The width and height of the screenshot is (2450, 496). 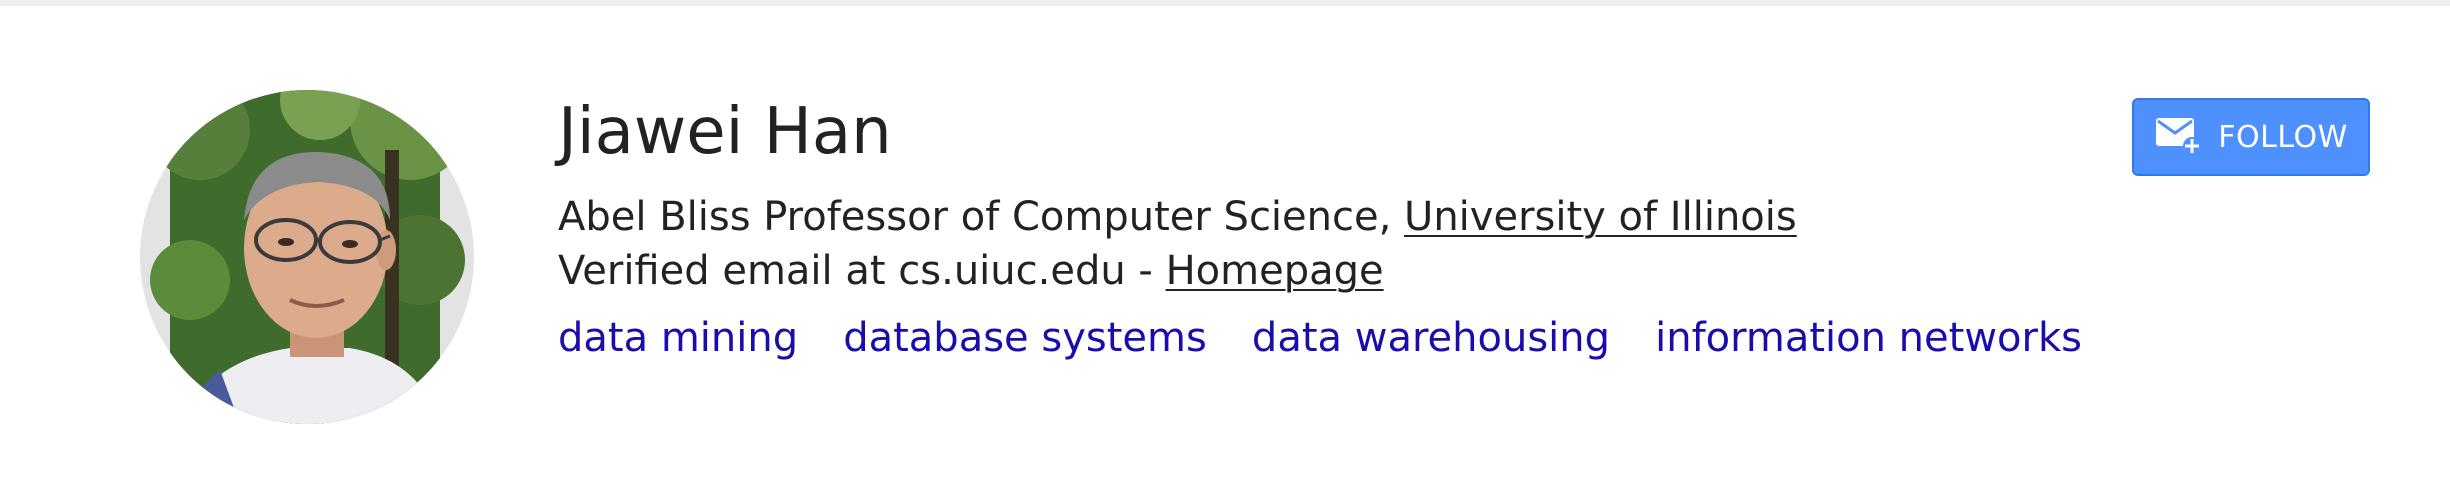 I want to click on email-line: Verified email at cs.uiuc.edu - Homepage, so click(x=1308, y=271).